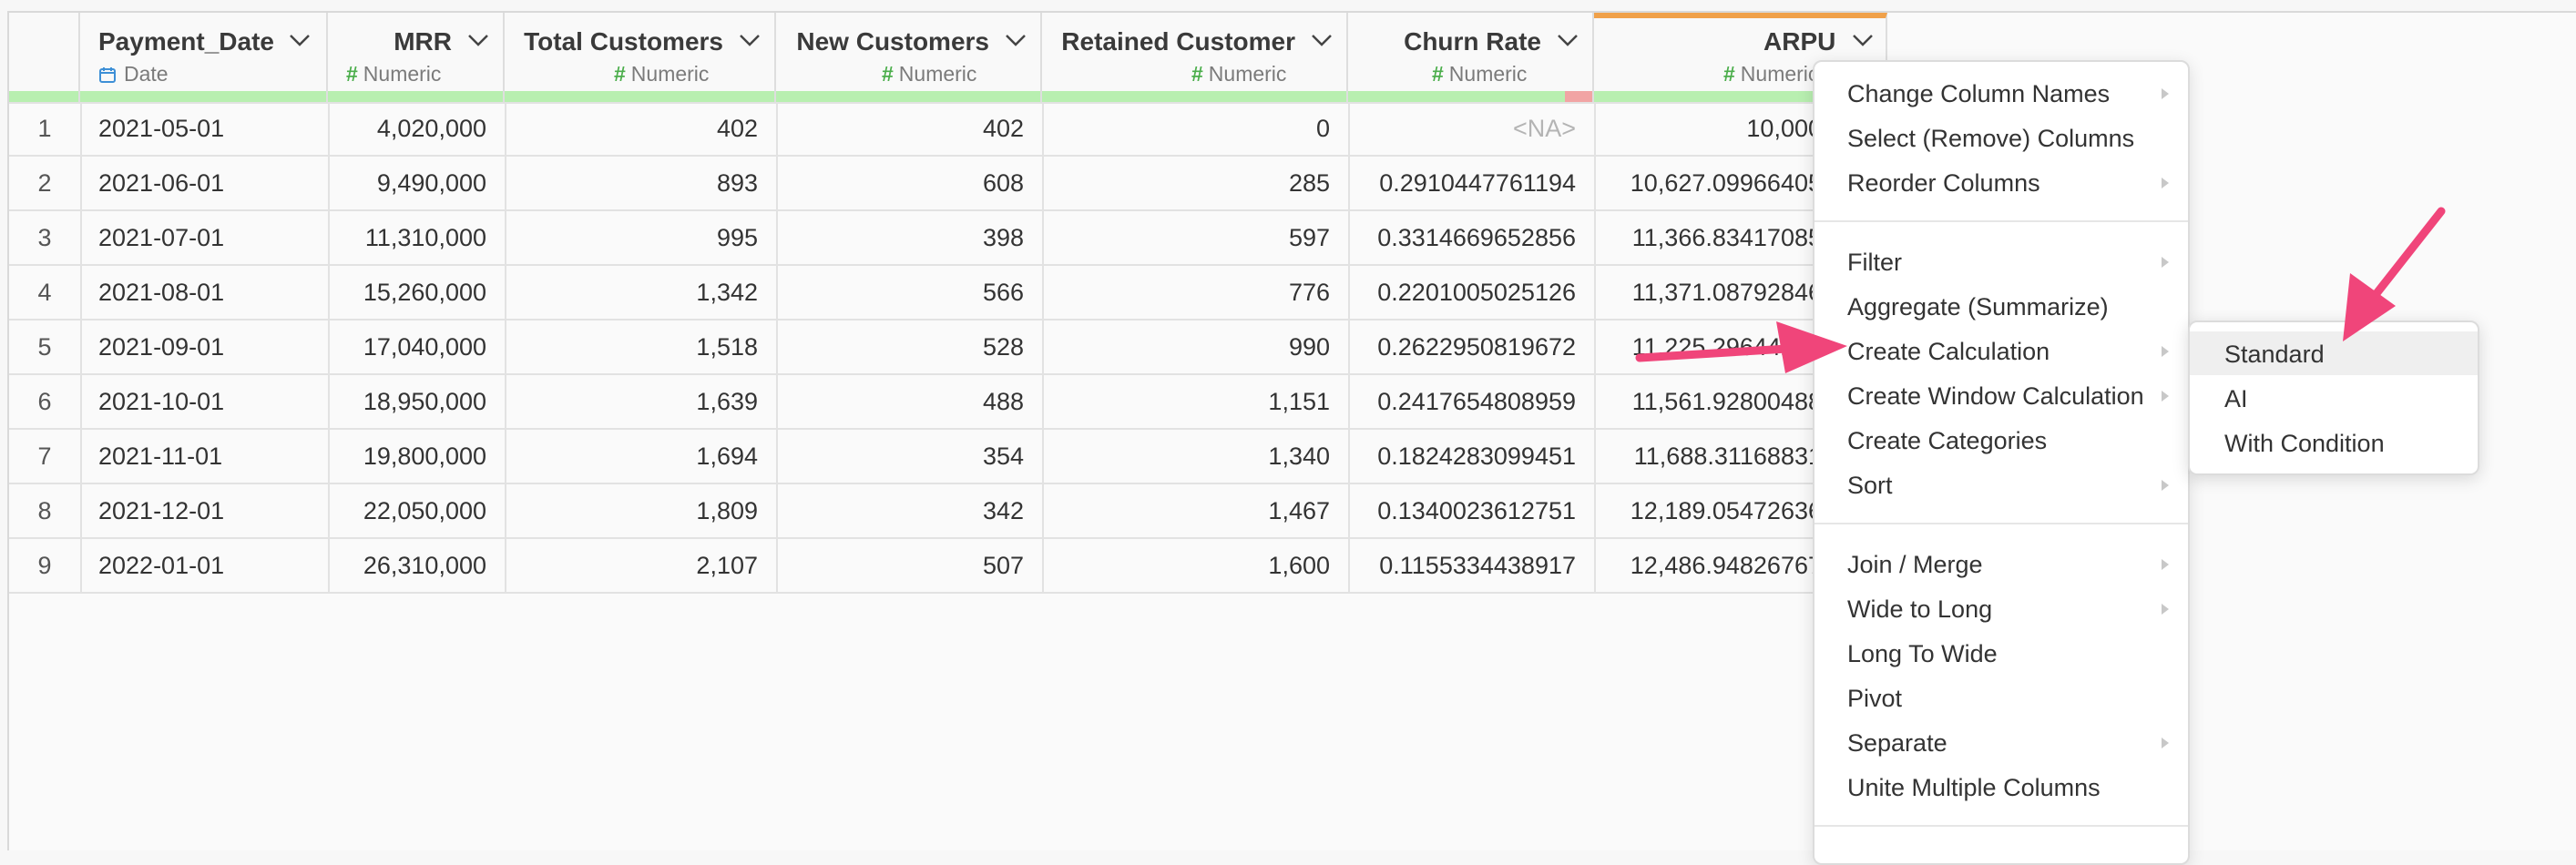 Image resolution: width=2576 pixels, height=865 pixels. Describe the element at coordinates (416, 347) in the screenshot. I see `cell-mrr: 17,040,000` at that location.